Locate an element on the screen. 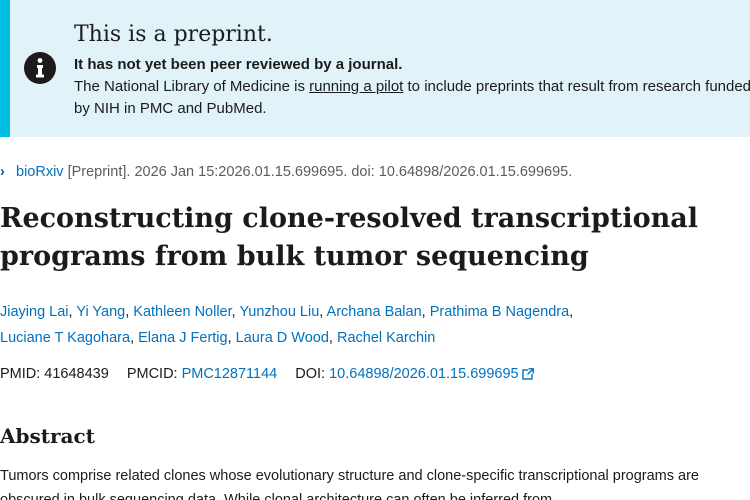  doi-link: 10.64898/2026.01.15.699695 is located at coordinates (424, 374).